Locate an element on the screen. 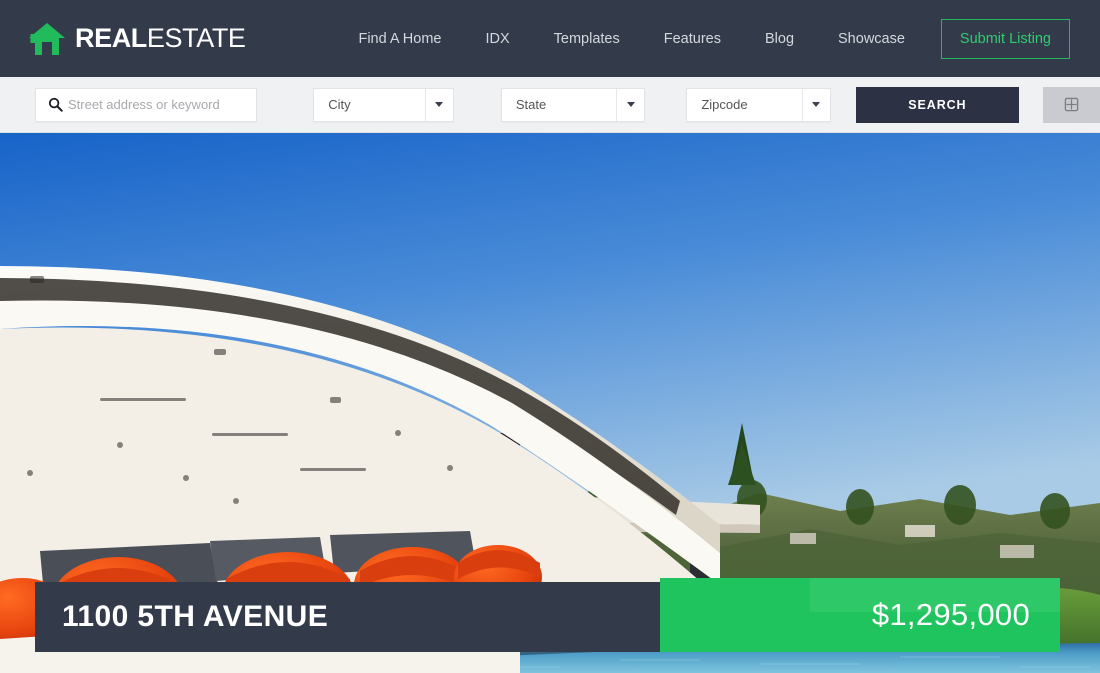 The width and height of the screenshot is (1100, 673). listing-price: $1,295,000 is located at coordinates (950, 614).